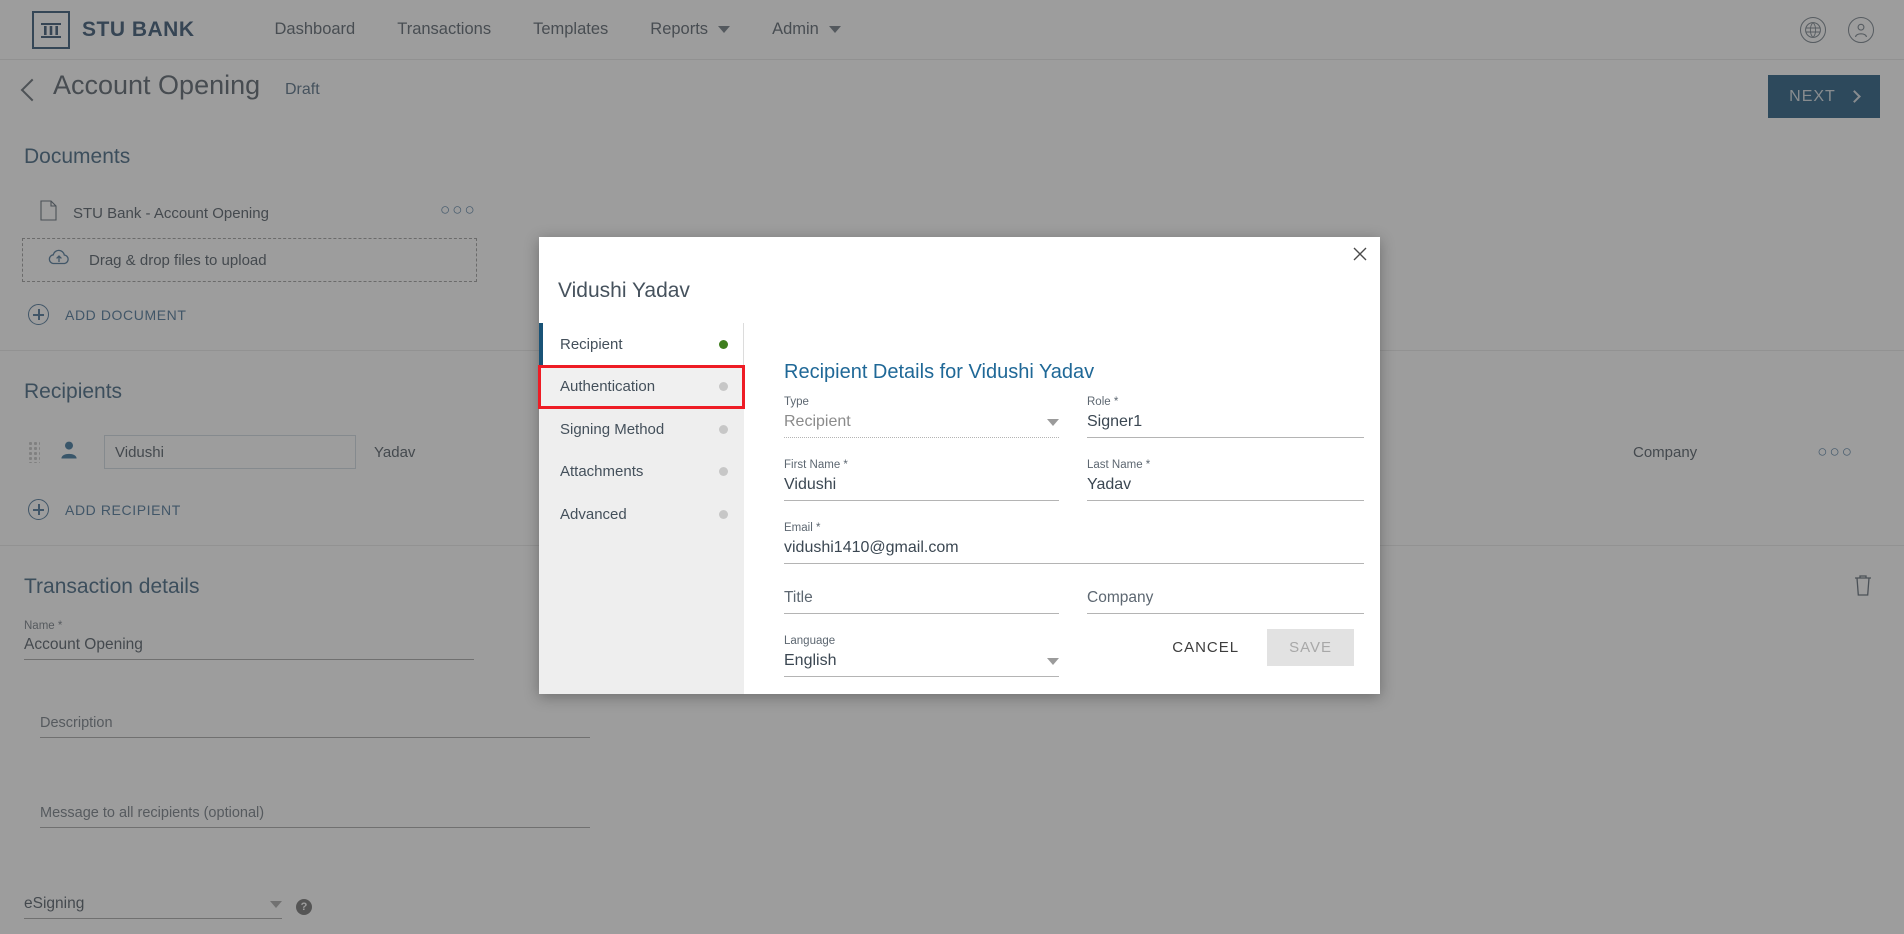  Describe the element at coordinates (591, 344) in the screenshot. I see `modal-tab-recipient-label: Recipient` at that location.